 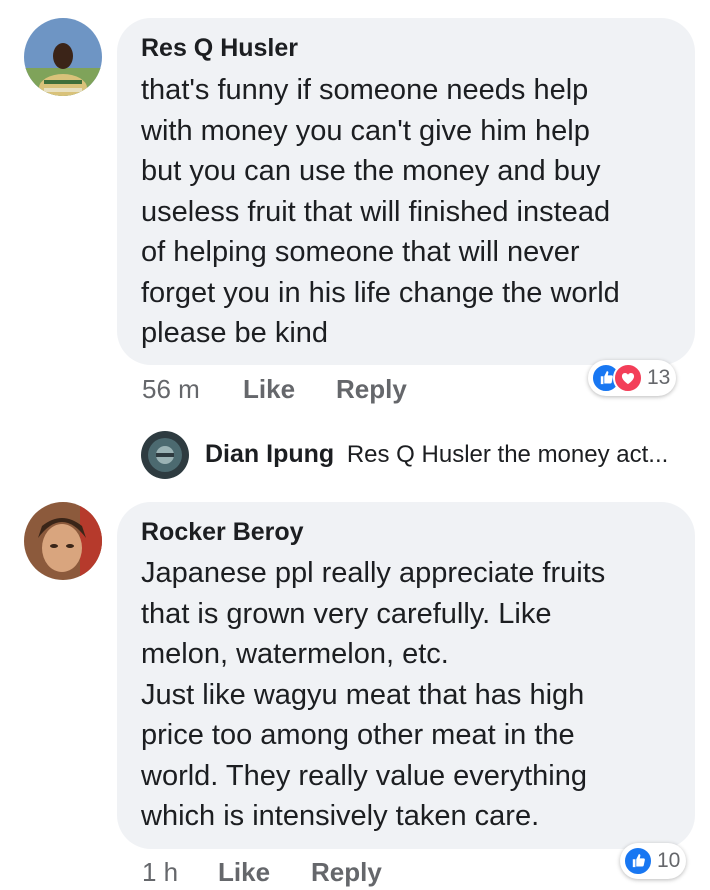 I want to click on comment-timestamp: 56 m, so click(x=171, y=389).